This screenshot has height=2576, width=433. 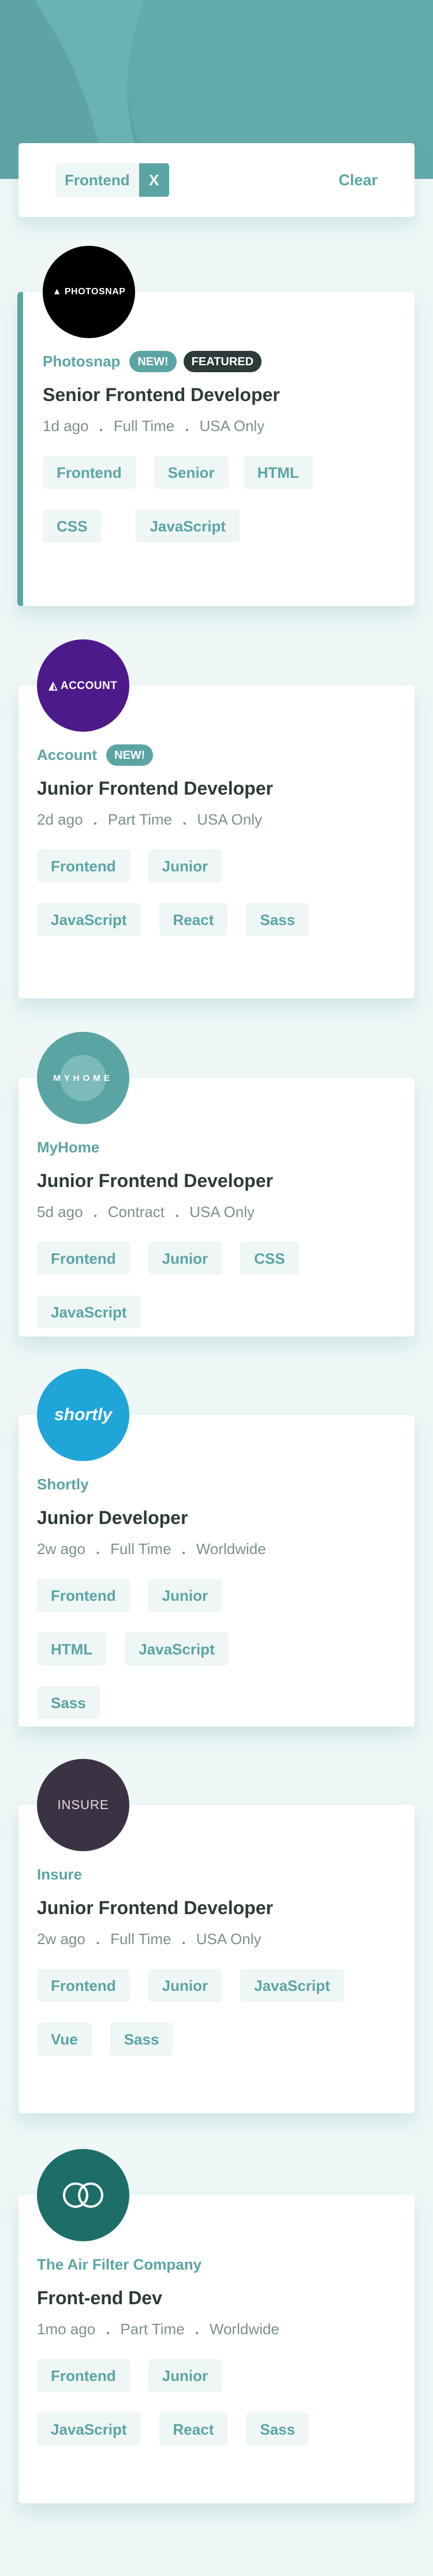 I want to click on shortly-logo-icon: shortly, so click(x=83, y=1414).